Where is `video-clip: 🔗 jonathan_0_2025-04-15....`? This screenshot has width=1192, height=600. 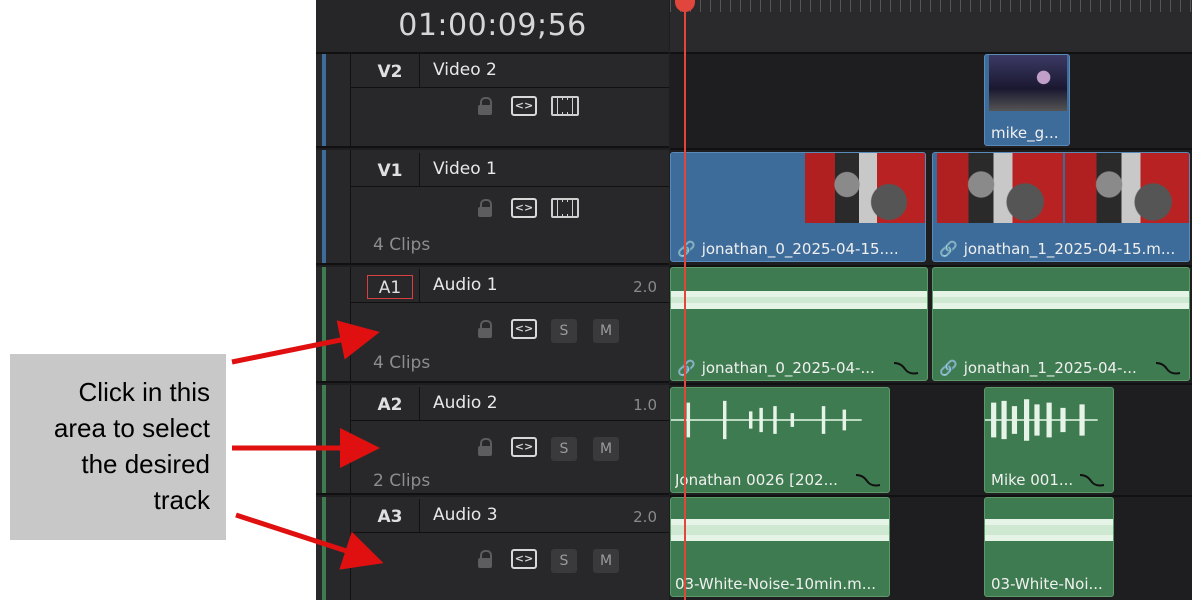 video-clip: 🔗 jonathan_0_2025-04-15.... is located at coordinates (798, 207).